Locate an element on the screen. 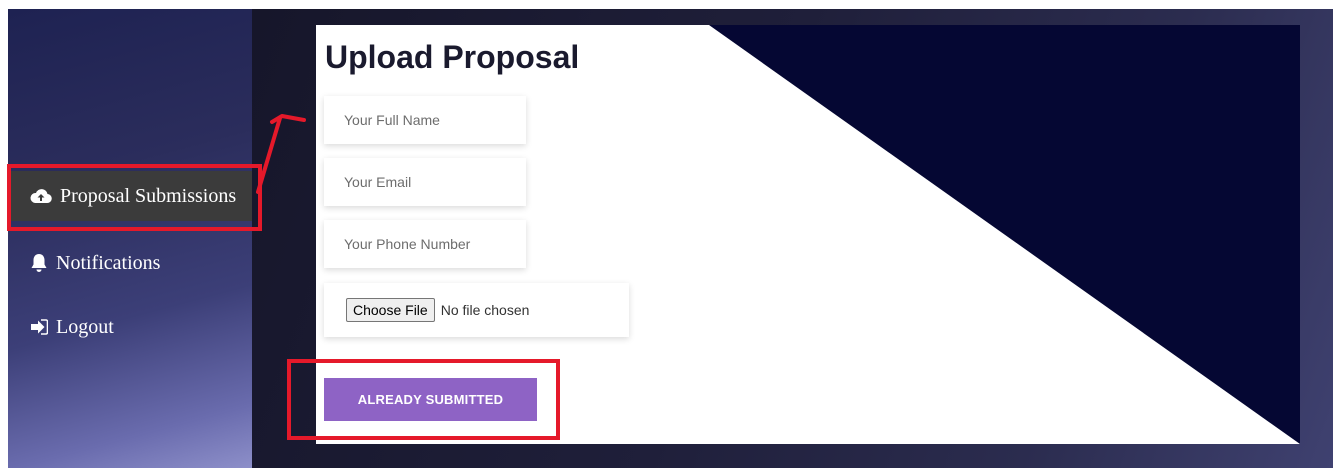 This screenshot has height=468, width=1333. choose-file-button: Choose File is located at coordinates (390, 310).